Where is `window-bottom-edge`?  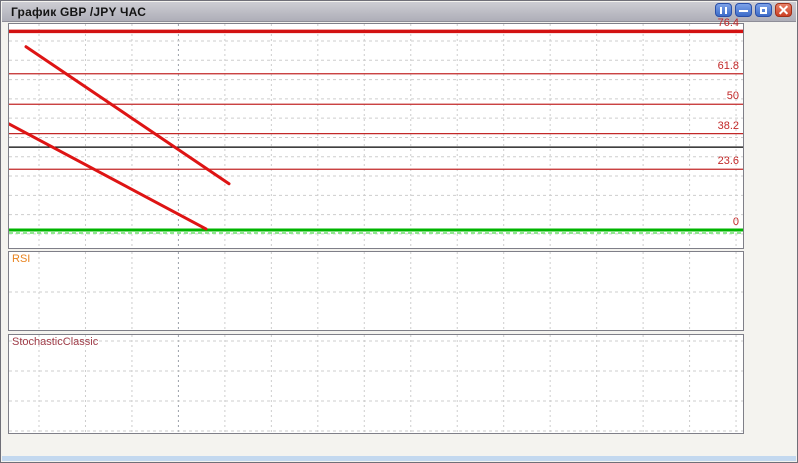 window-bottom-edge is located at coordinates (399, 458).